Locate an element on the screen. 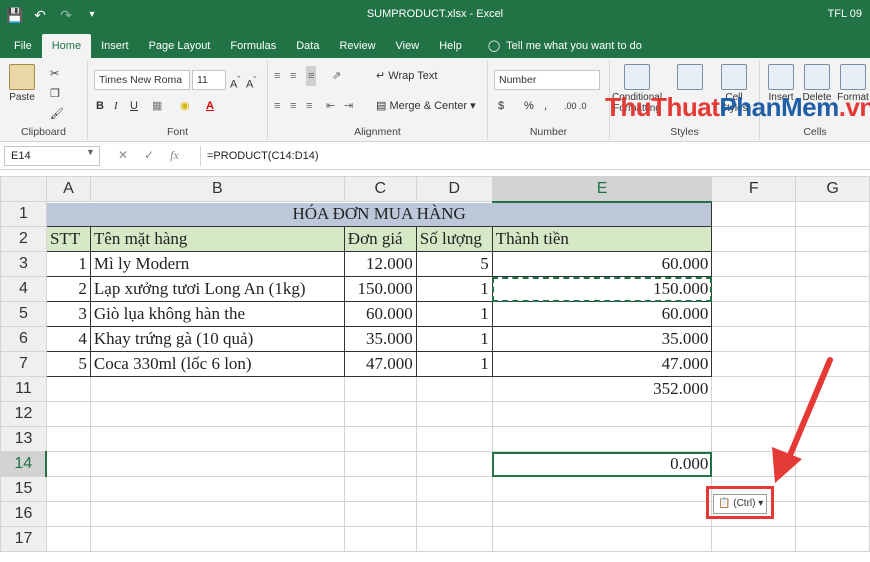 This screenshot has height=562, width=870. cell-quantity: 5 is located at coordinates (454, 264).